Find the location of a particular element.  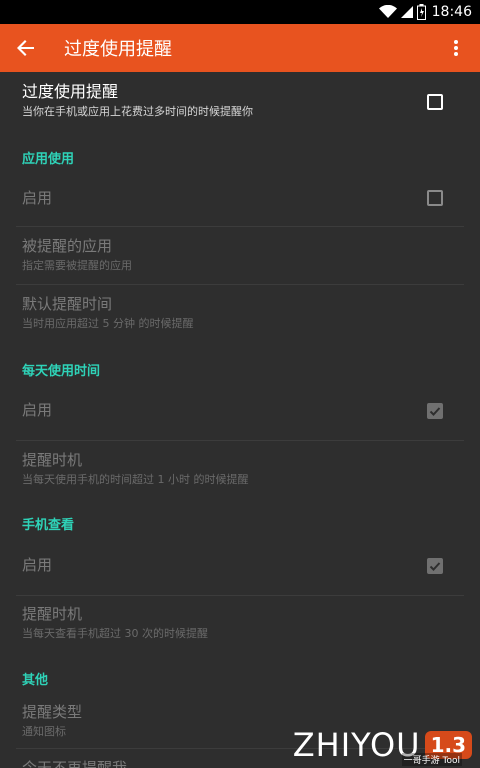

pref-daily-usage-enable: 启用 is located at coordinates (240, 410).